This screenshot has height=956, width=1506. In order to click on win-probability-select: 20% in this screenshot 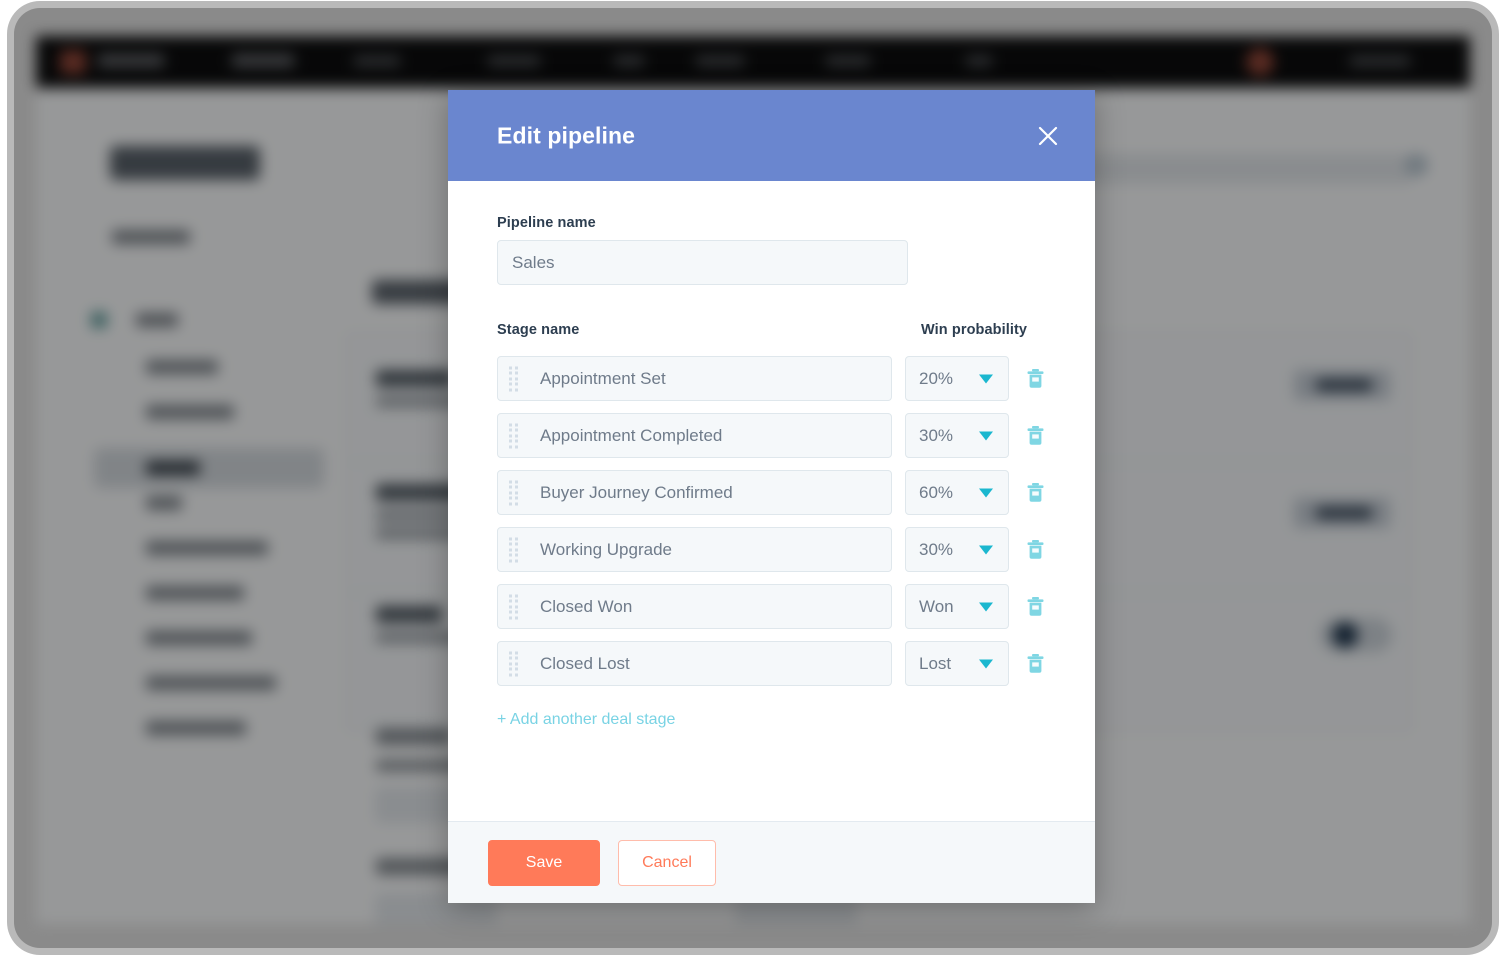, I will do `click(956, 378)`.